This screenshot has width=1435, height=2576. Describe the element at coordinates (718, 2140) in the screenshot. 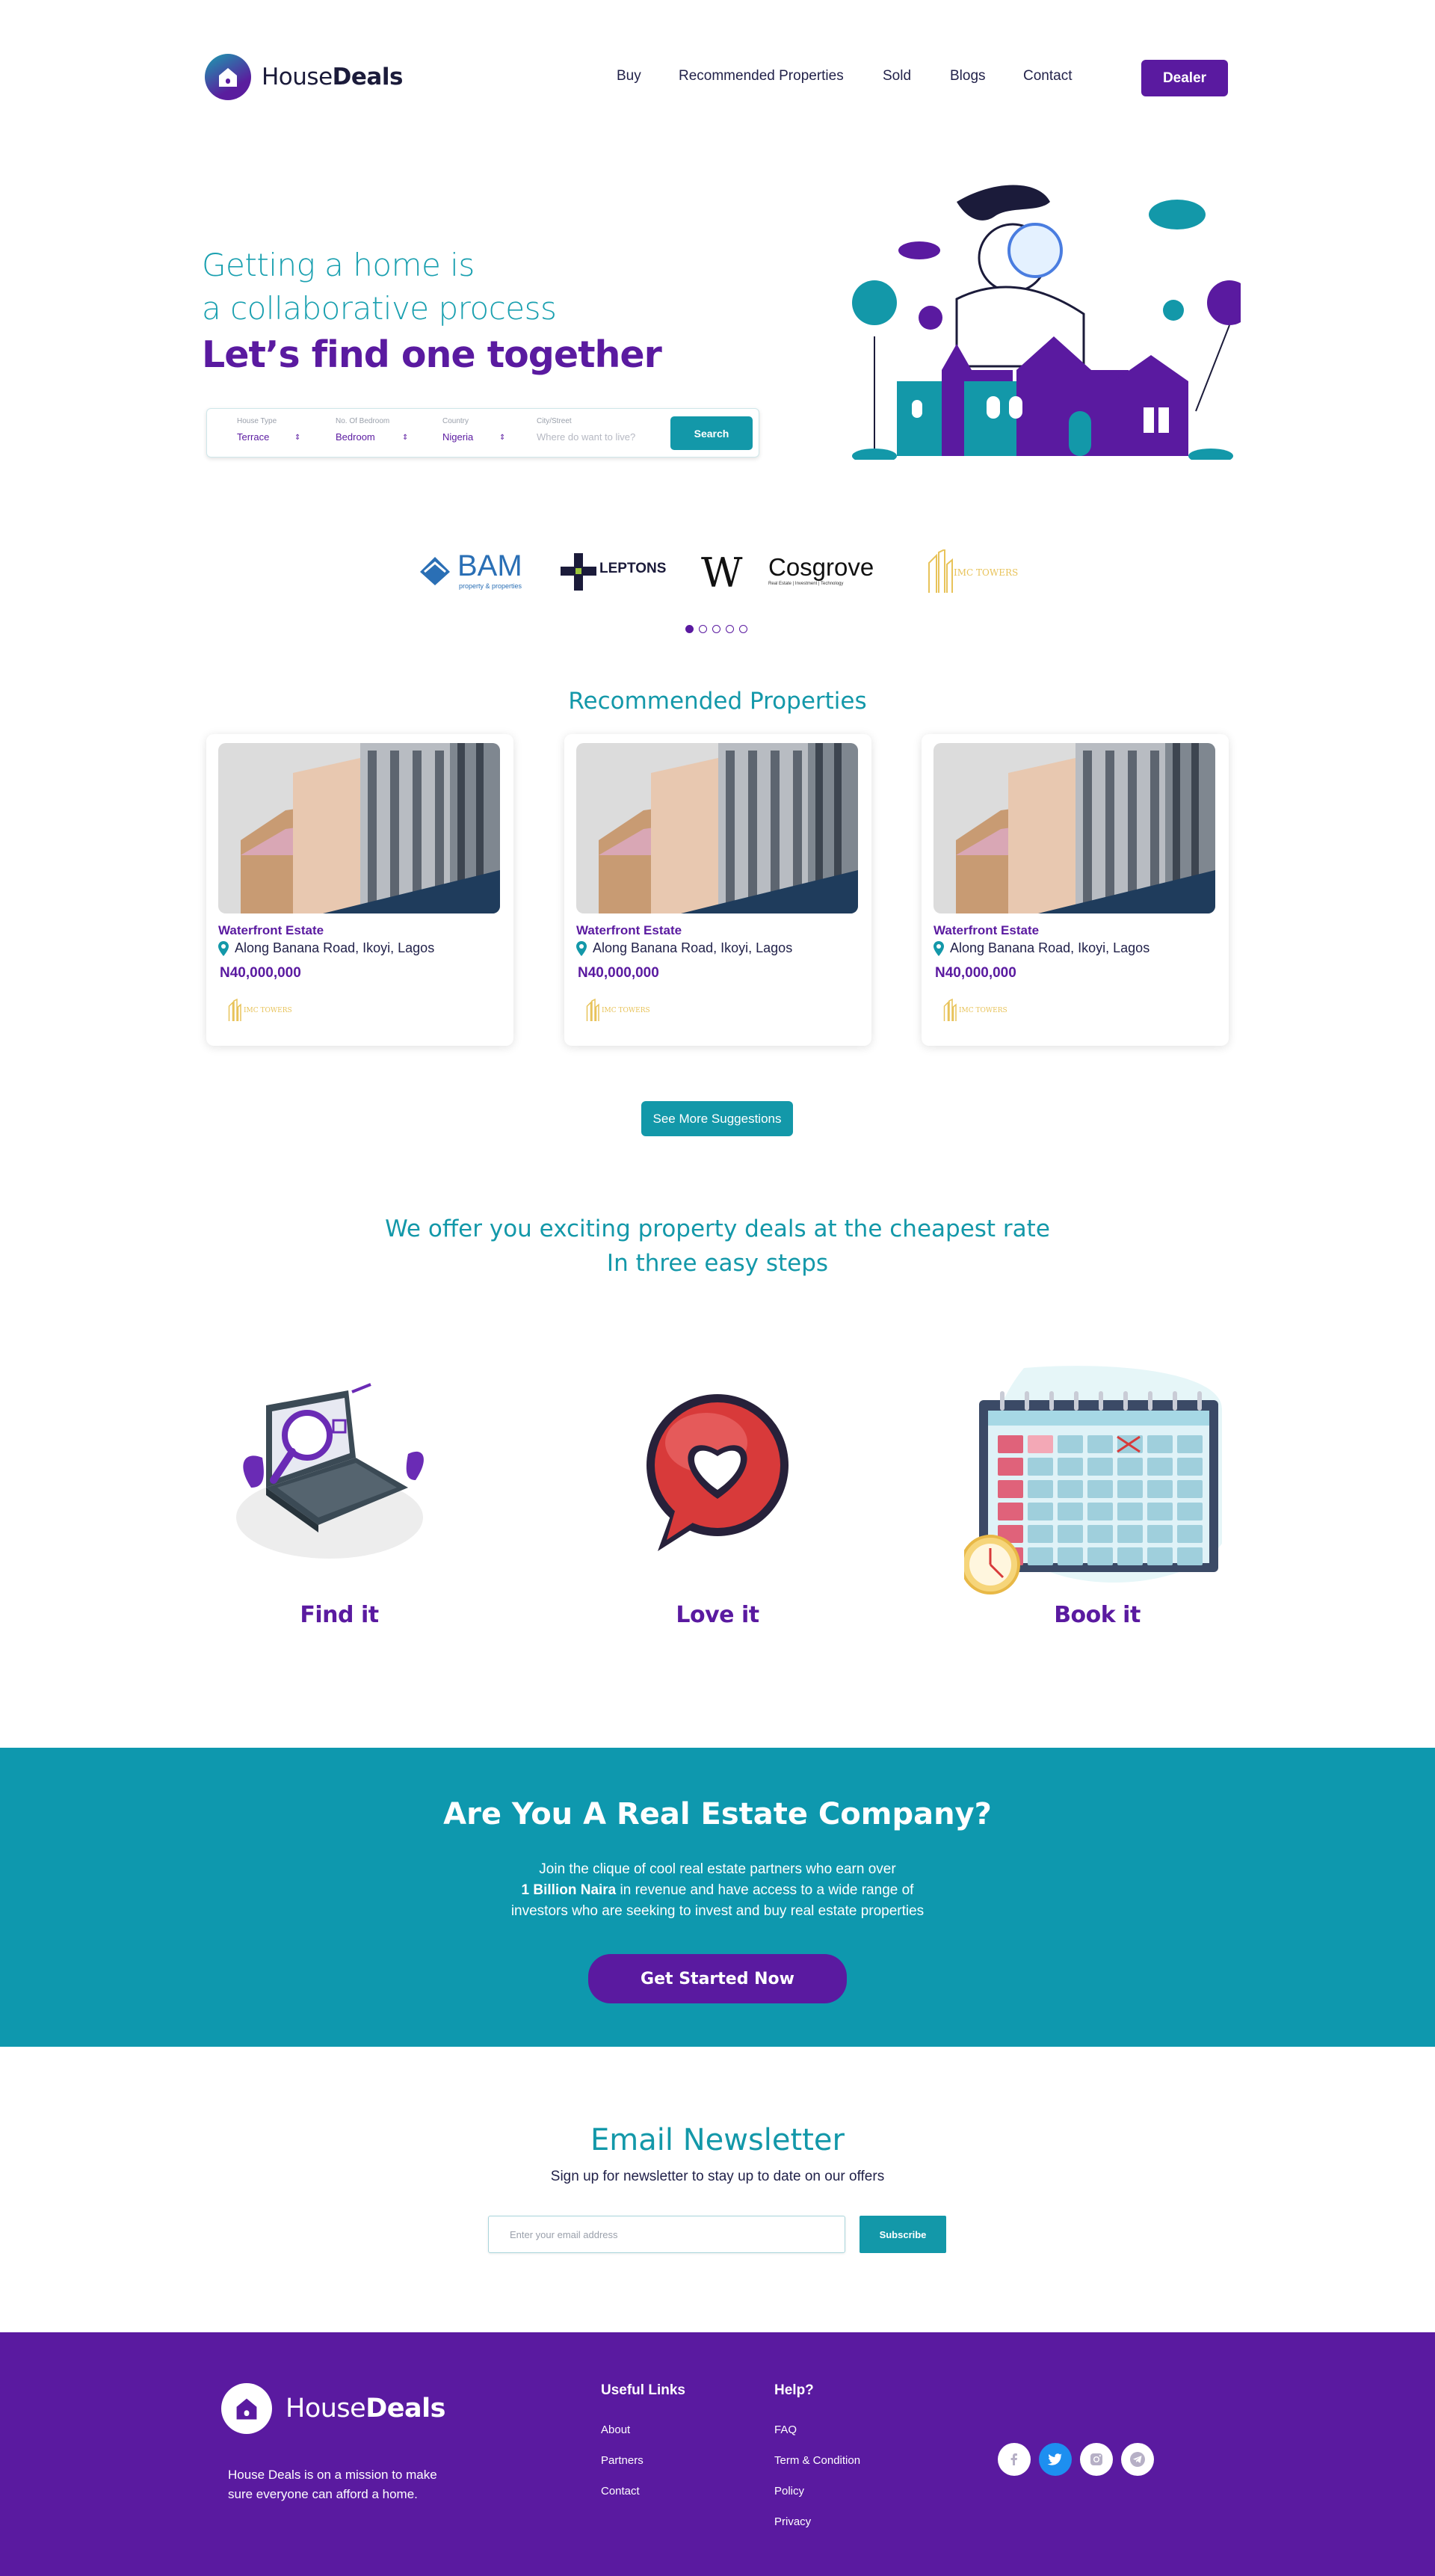

I see `newsletter-title: Email Newsletter` at that location.